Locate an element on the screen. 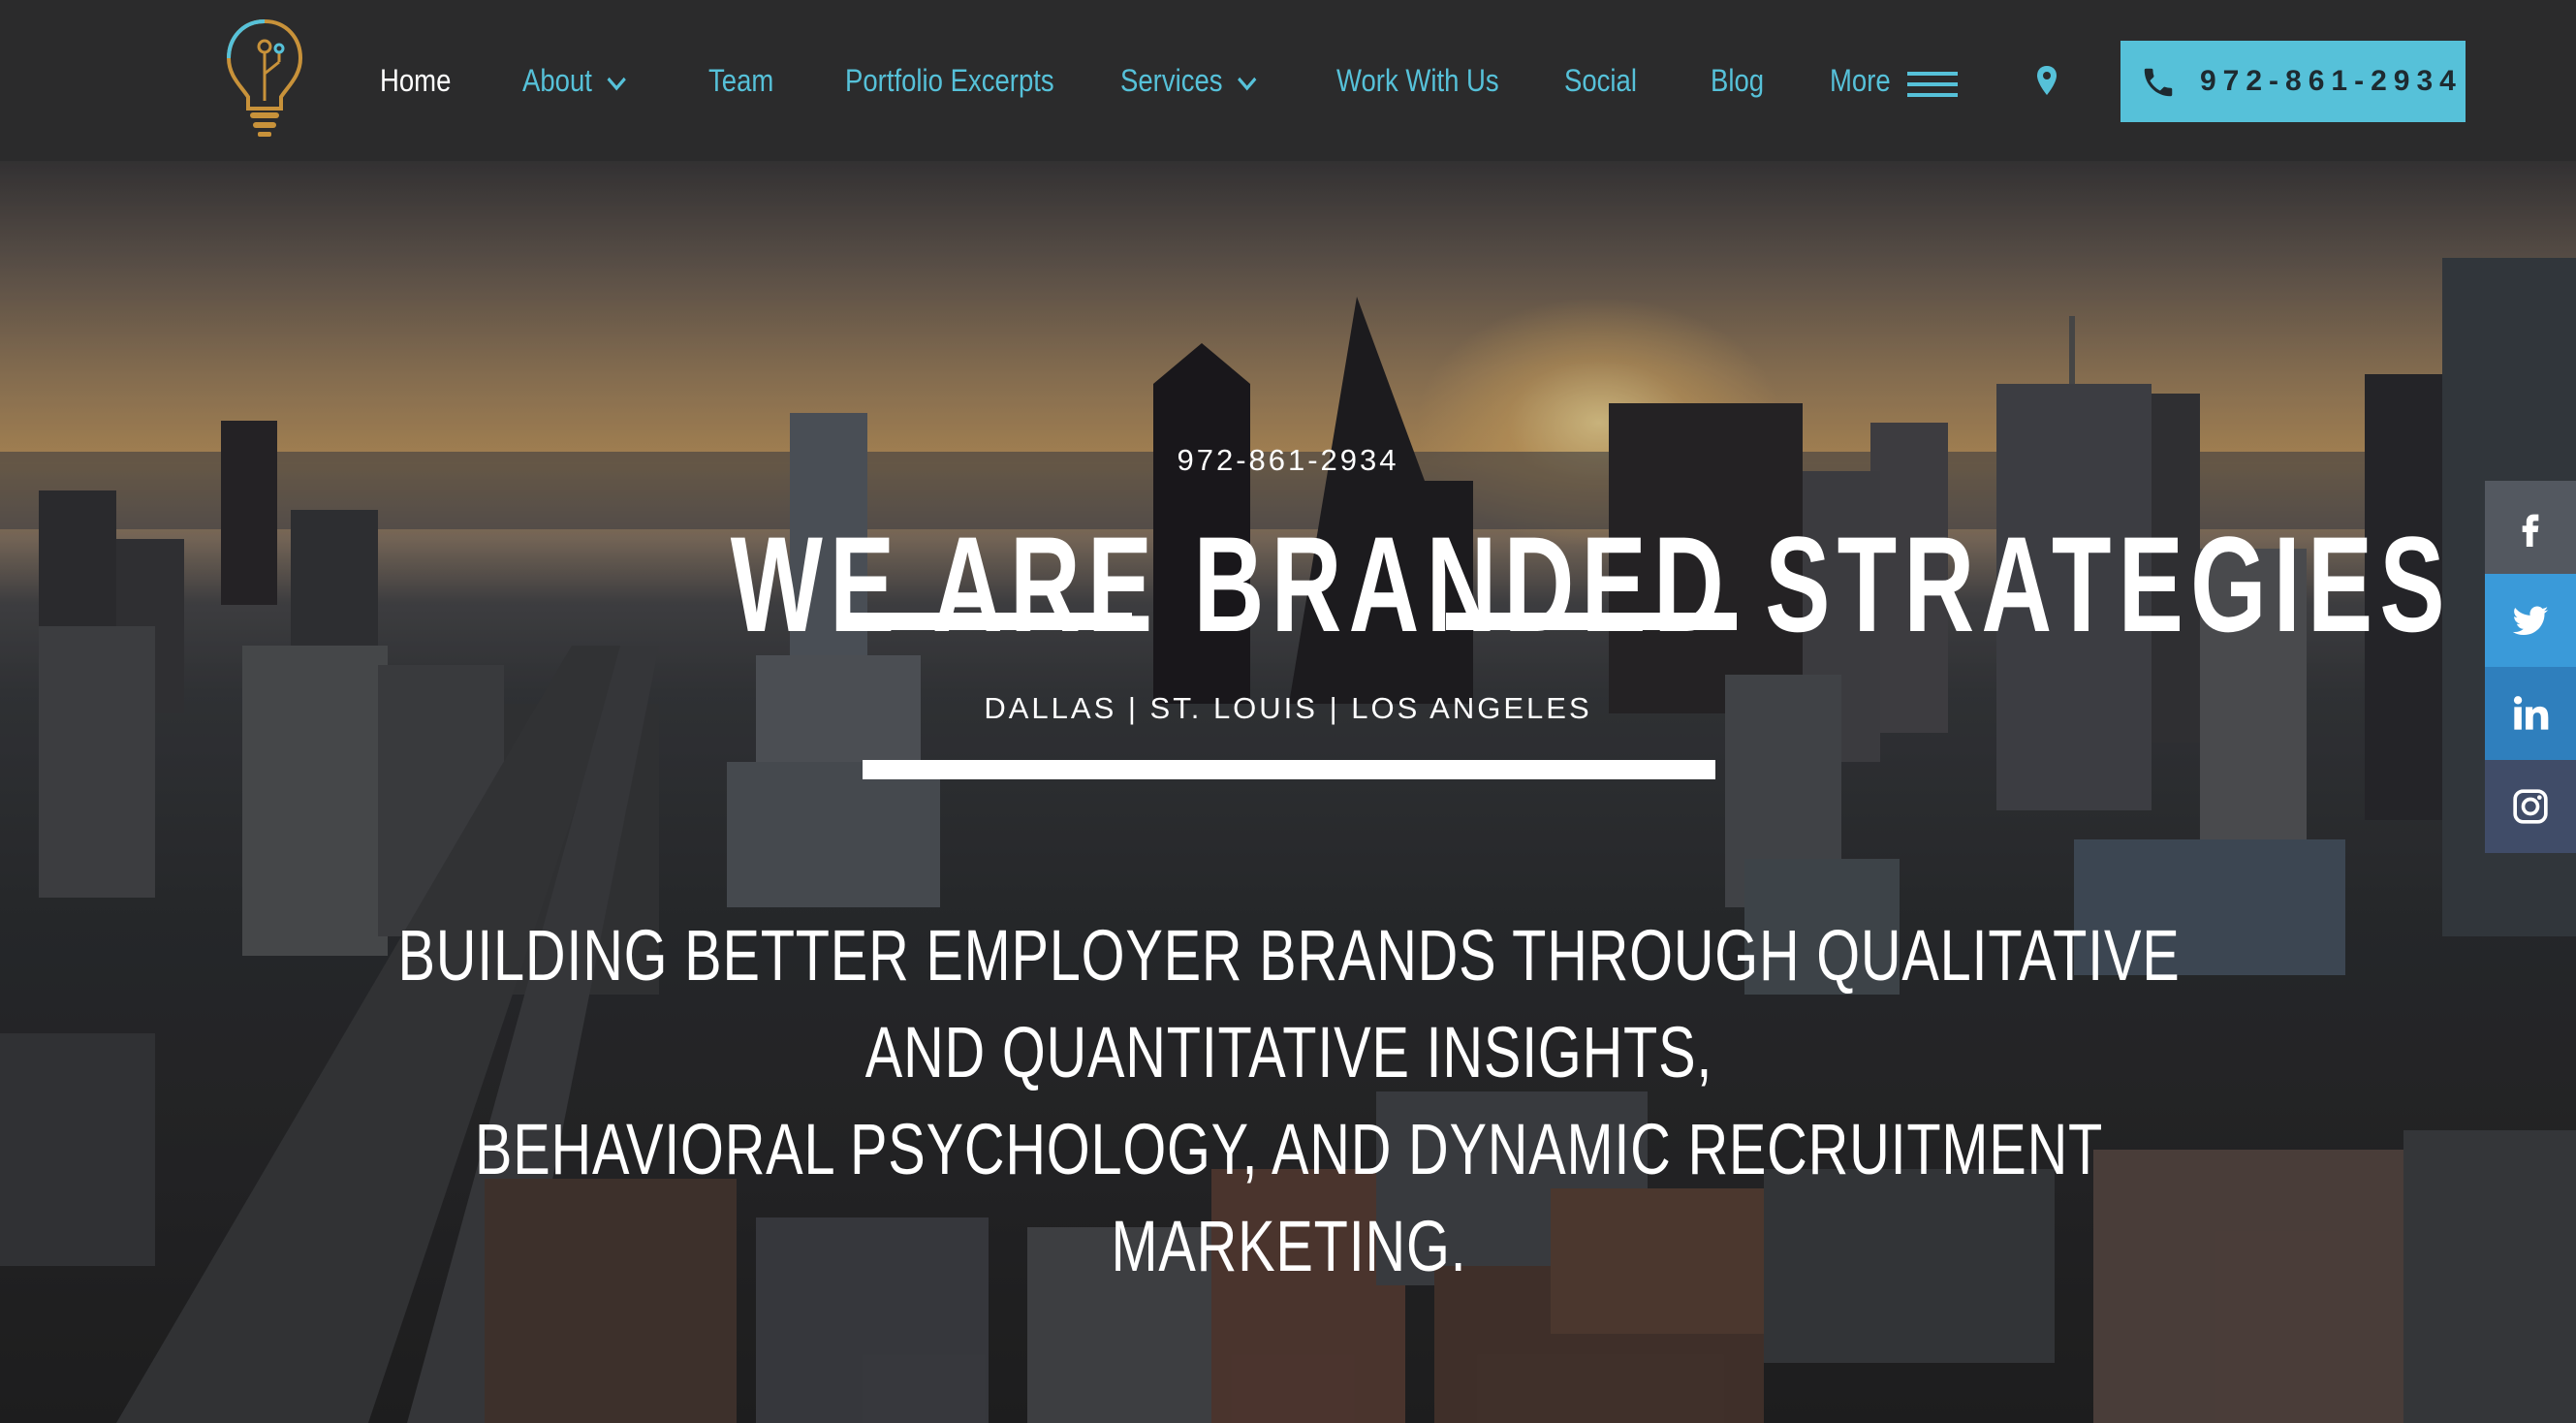 The height and width of the screenshot is (1423, 2576). nav-work-with-us: Work With Us is located at coordinates (1417, 81).